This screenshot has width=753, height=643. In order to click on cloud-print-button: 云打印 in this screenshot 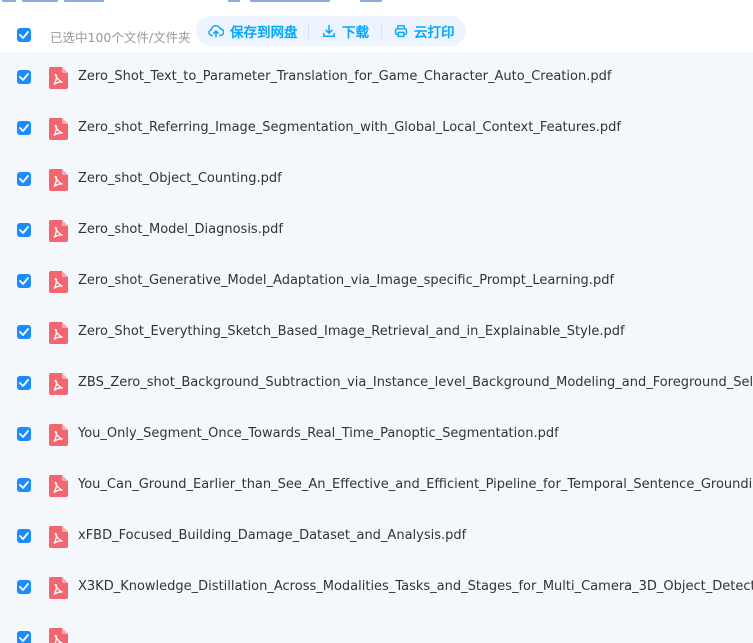, I will do `click(424, 31)`.